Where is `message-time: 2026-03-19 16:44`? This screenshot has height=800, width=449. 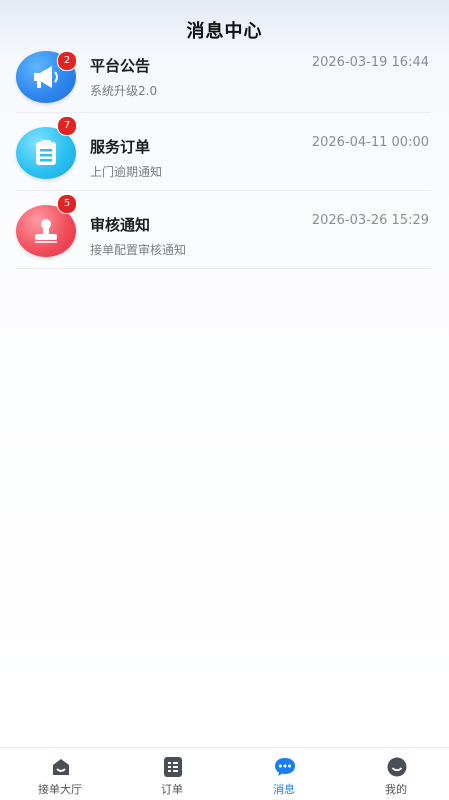 message-time: 2026-03-19 16:44 is located at coordinates (370, 62).